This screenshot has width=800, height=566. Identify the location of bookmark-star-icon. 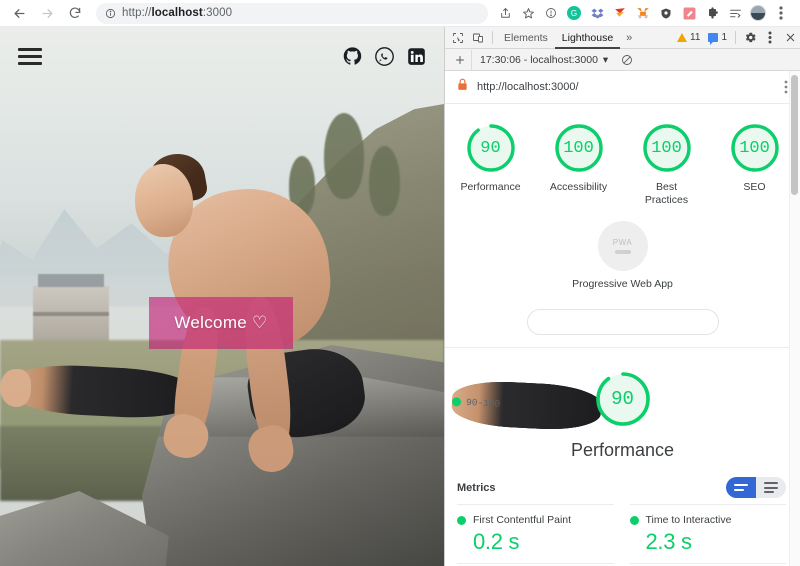
(528, 13).